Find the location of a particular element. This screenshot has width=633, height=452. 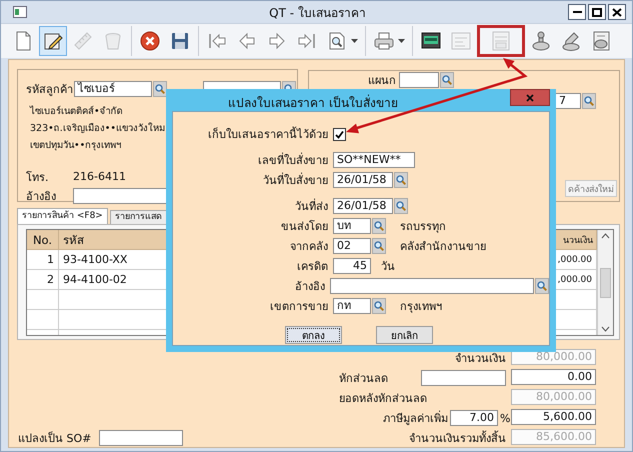

tab: รายการแสด is located at coordinates (138, 217).